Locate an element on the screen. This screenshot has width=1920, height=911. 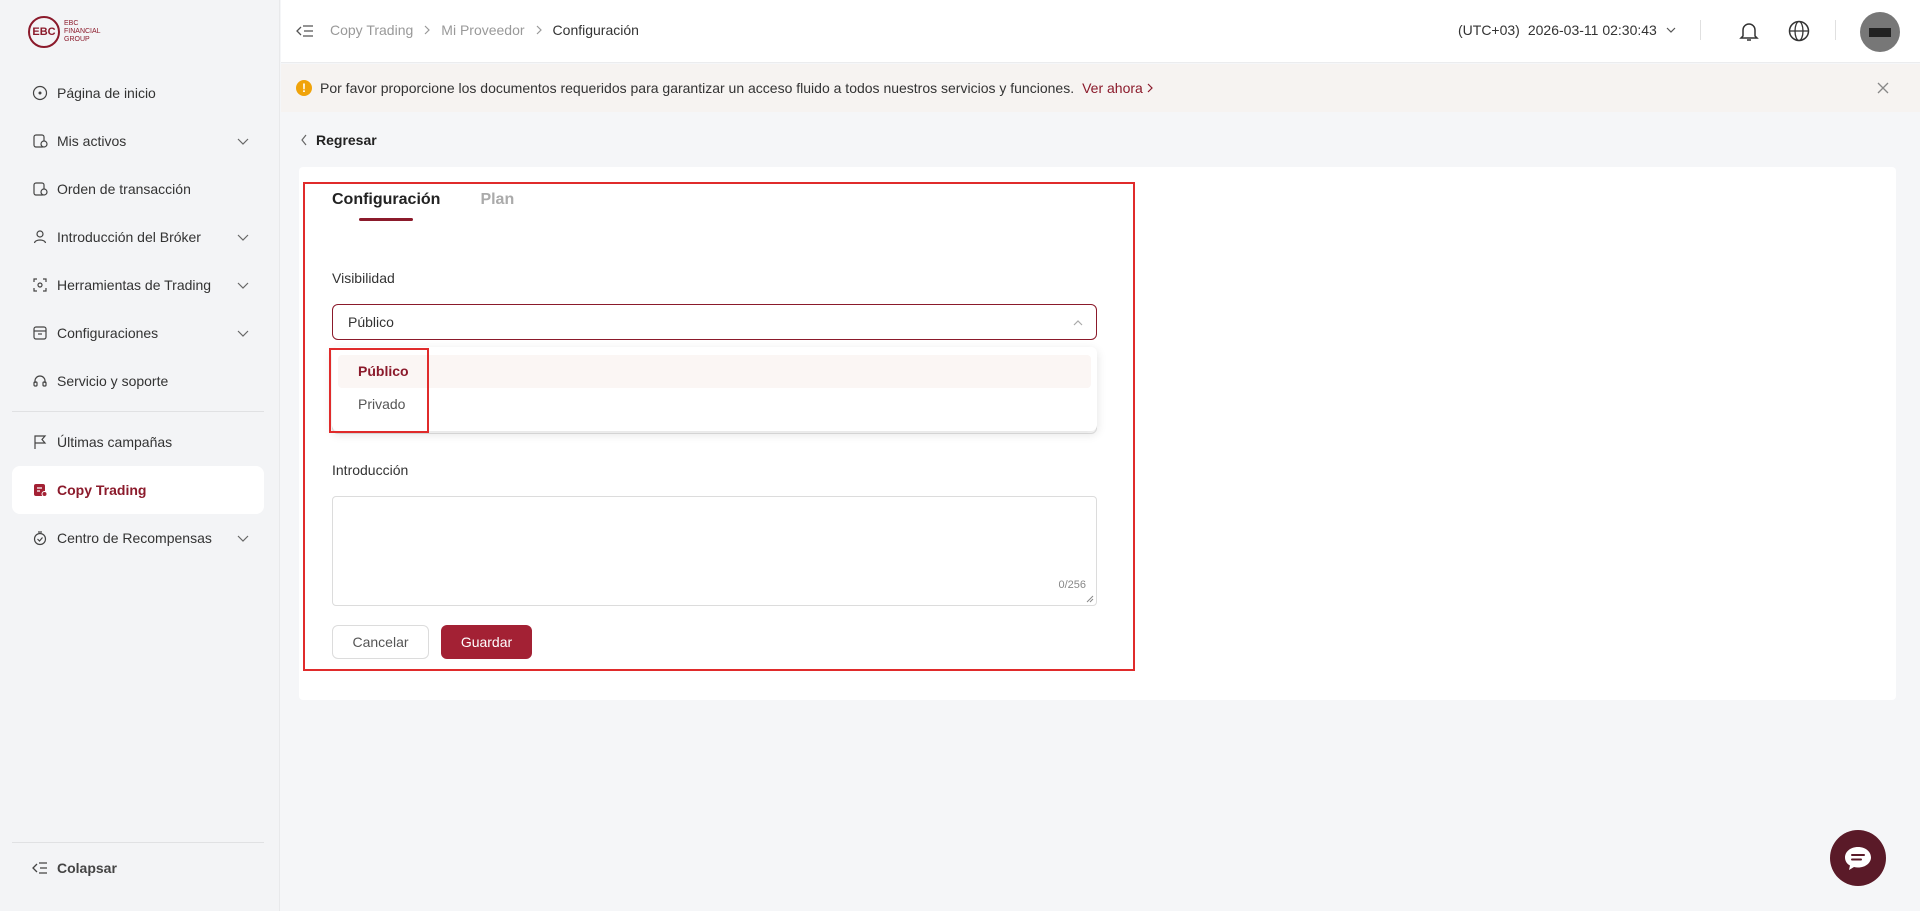
close-icon is located at coordinates (1883, 88).